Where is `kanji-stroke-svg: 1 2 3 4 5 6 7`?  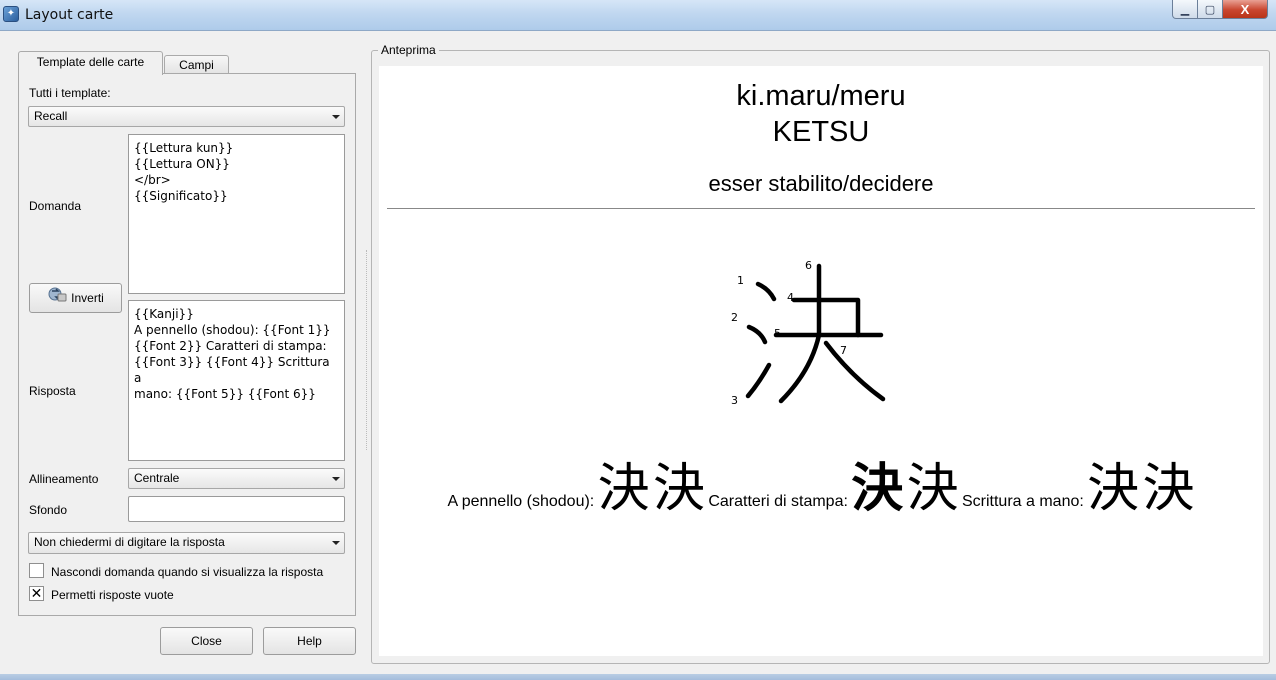
kanji-stroke-svg: 1 2 3 4 5 6 7 is located at coordinates (808, 333).